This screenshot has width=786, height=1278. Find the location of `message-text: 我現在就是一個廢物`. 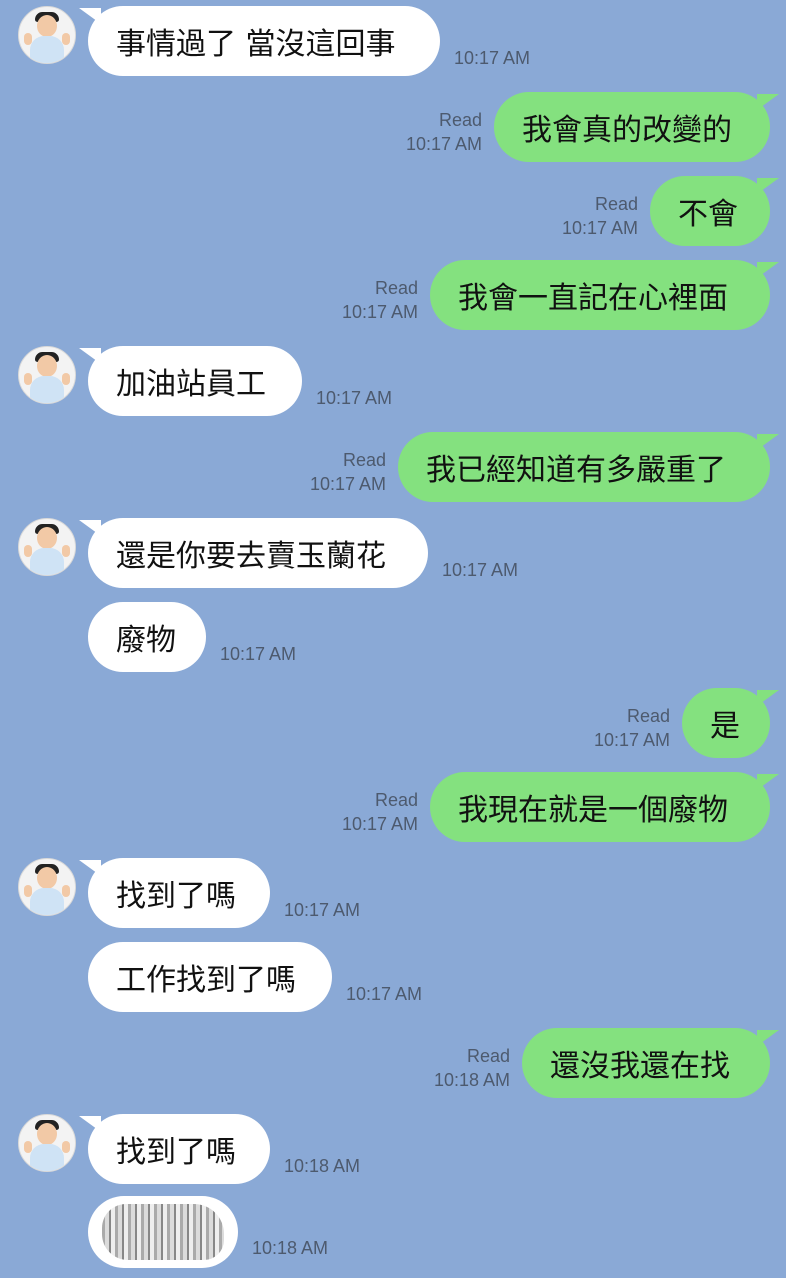

message-text: 我現在就是一個廢物 is located at coordinates (593, 810).